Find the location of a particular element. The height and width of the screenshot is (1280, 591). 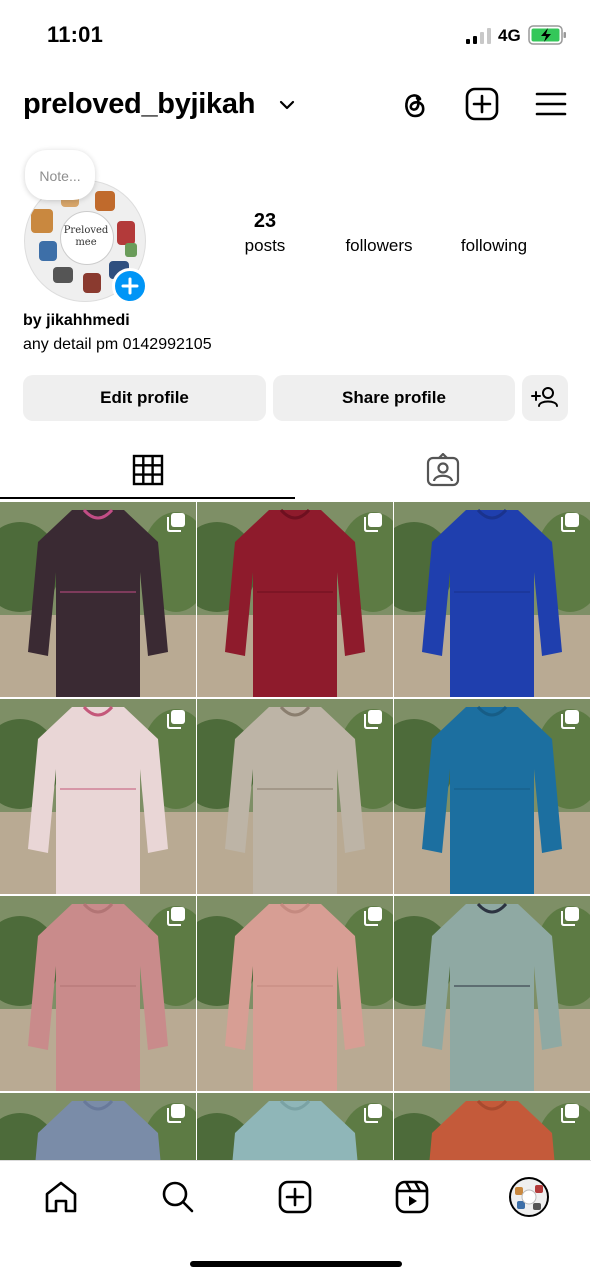

bio-name: by jikahhmedi is located at coordinates (76, 320).